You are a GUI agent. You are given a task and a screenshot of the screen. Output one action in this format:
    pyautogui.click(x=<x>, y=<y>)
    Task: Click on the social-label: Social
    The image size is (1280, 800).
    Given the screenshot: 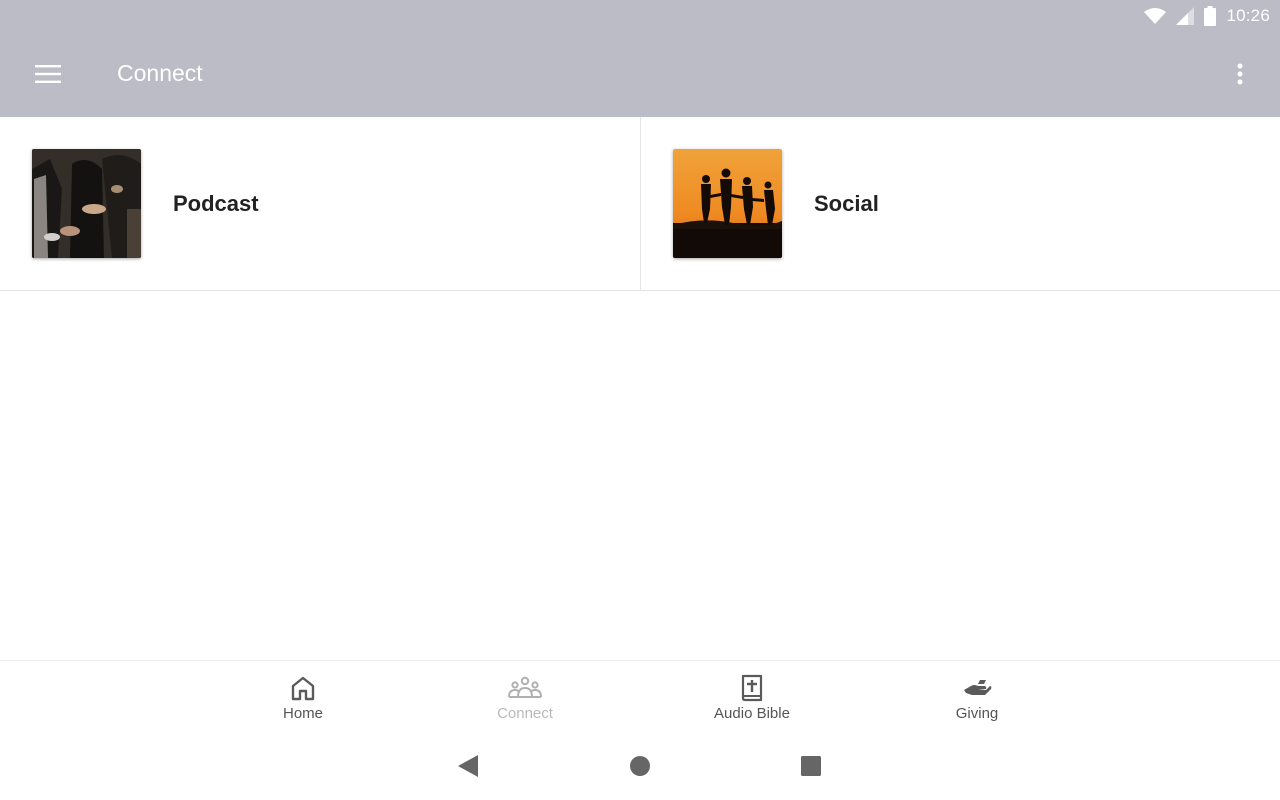 What is the action you would take?
    pyautogui.click(x=846, y=203)
    